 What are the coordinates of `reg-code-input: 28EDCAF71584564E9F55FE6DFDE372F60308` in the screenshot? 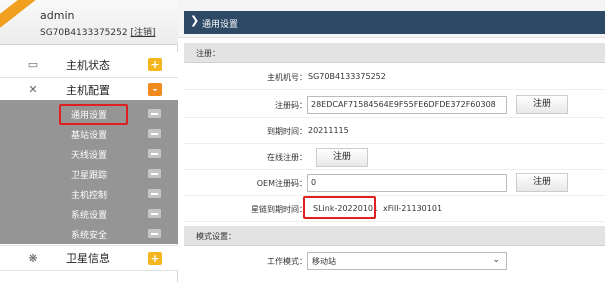 It's located at (407, 105).